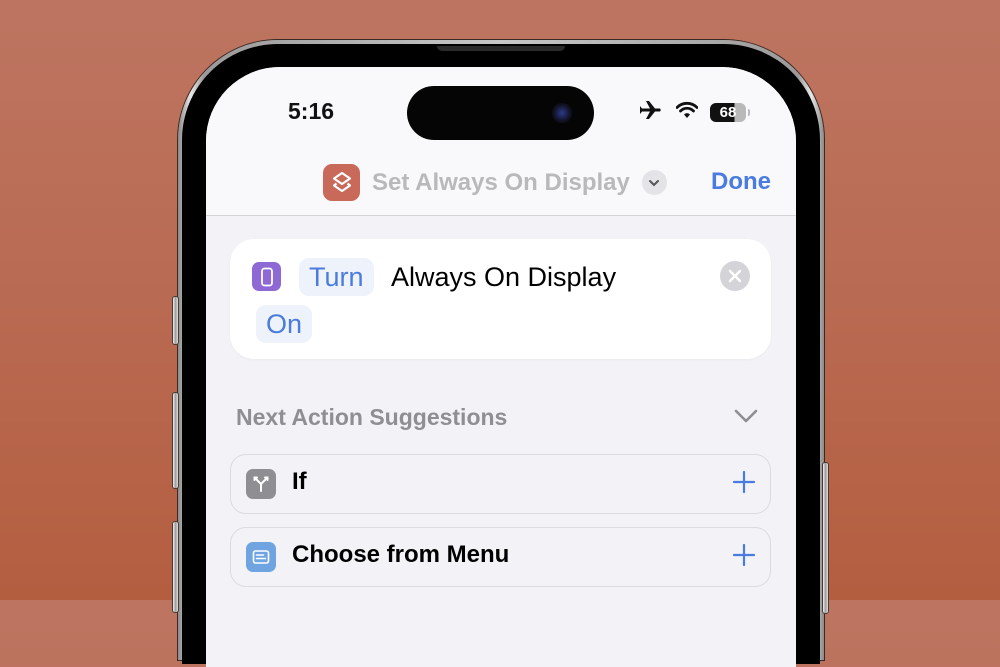  Describe the element at coordinates (654, 182) in the screenshot. I see `chevron-down-icon` at that location.